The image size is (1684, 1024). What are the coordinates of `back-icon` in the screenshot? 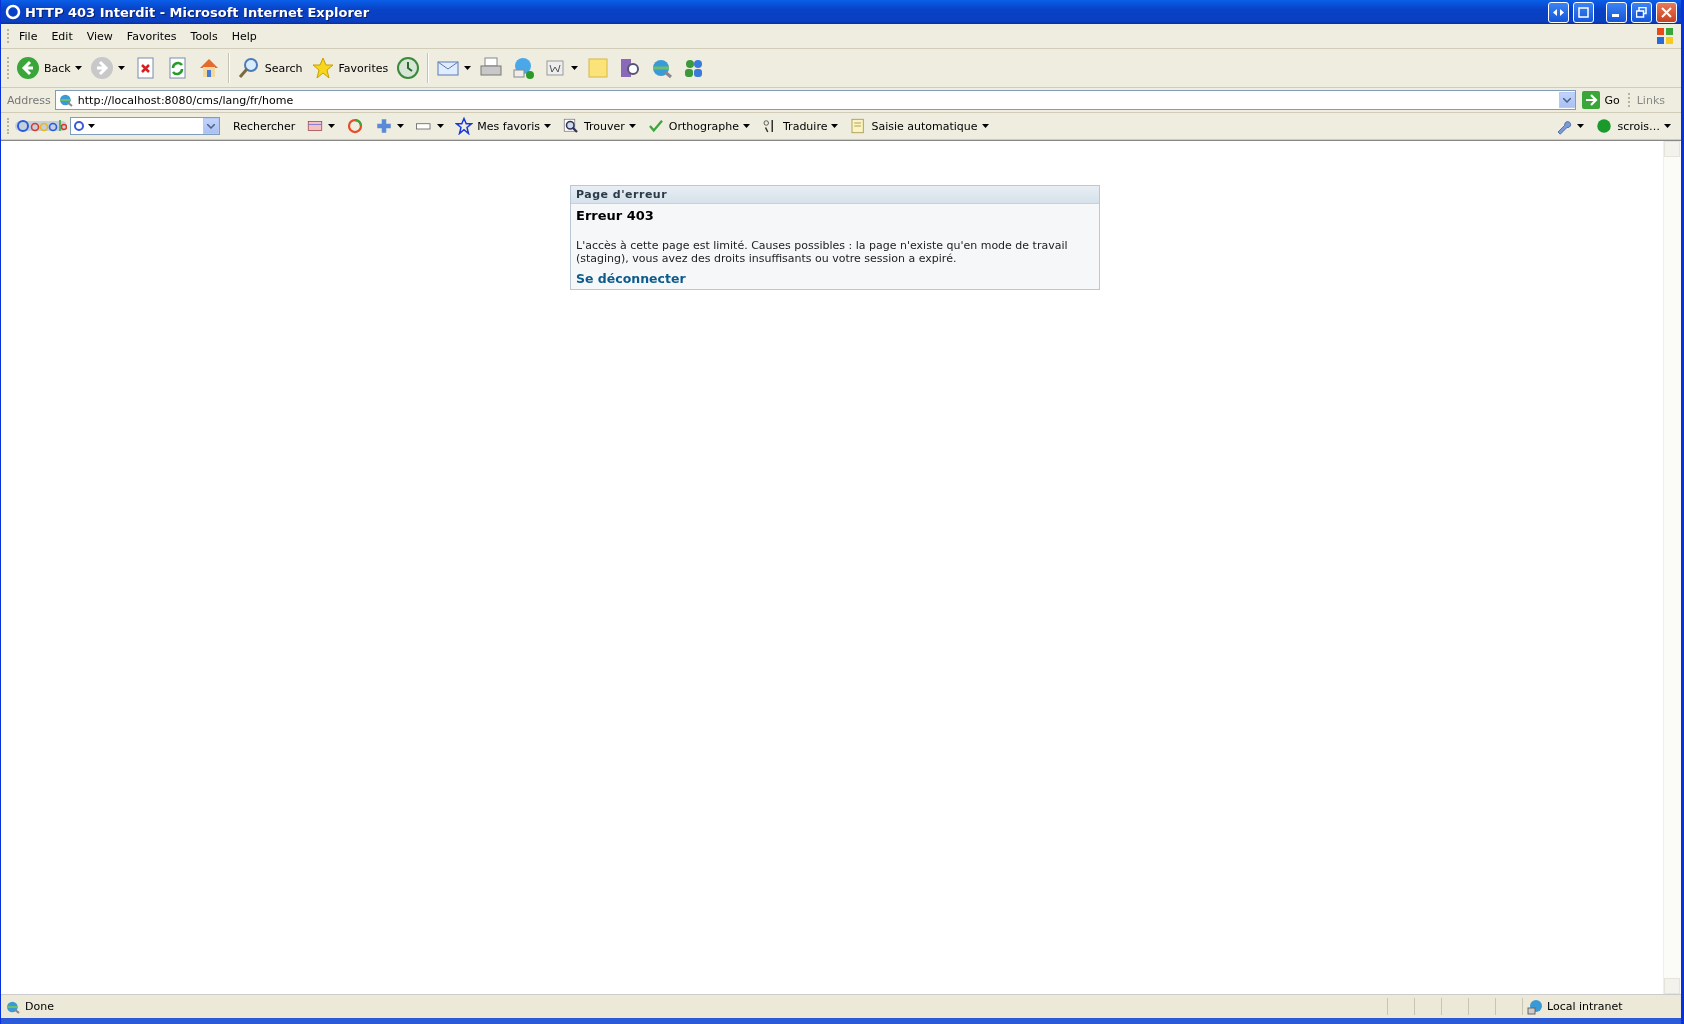 It's located at (28, 68).